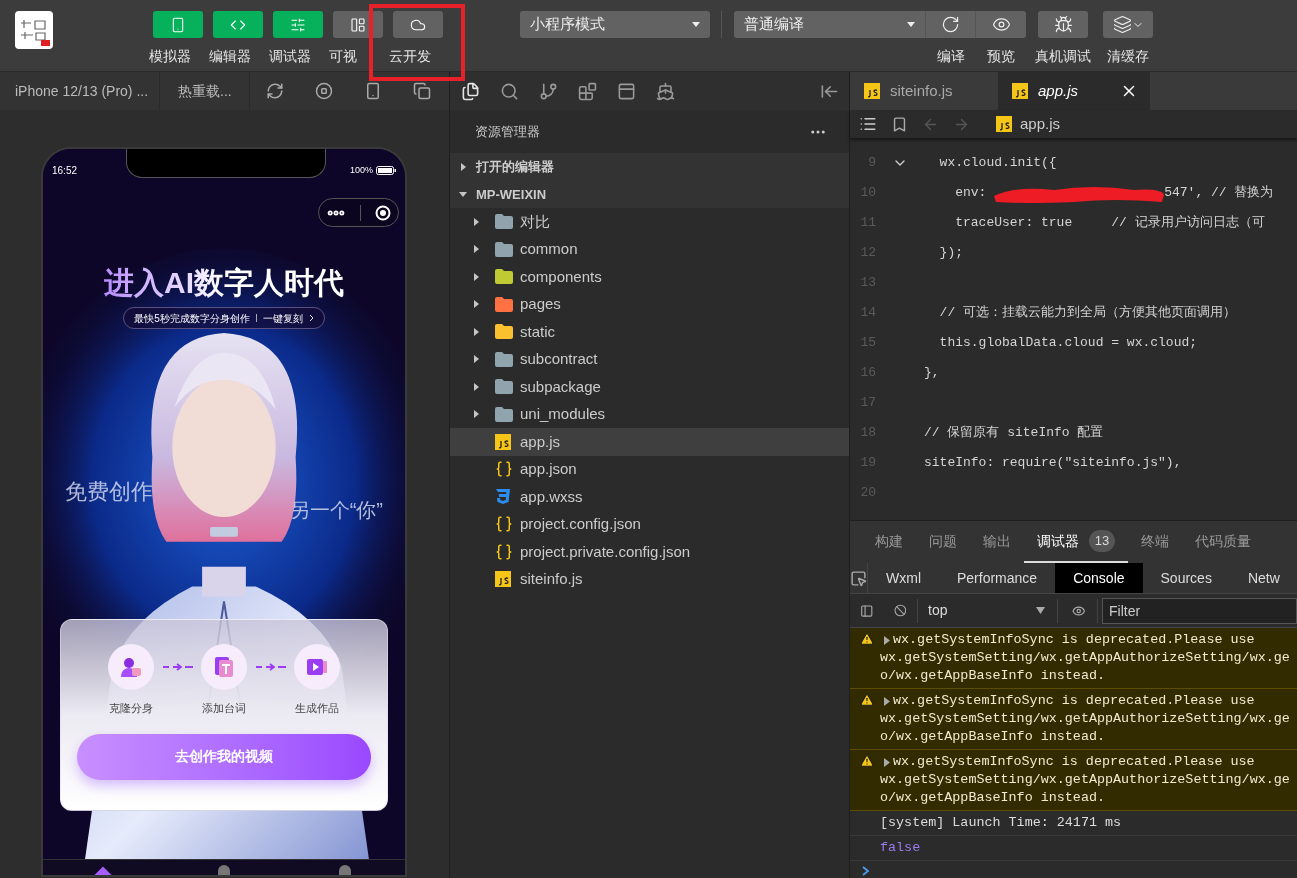  Describe the element at coordinates (1040, 124) in the screenshot. I see `breadcrumb: app.js` at that location.